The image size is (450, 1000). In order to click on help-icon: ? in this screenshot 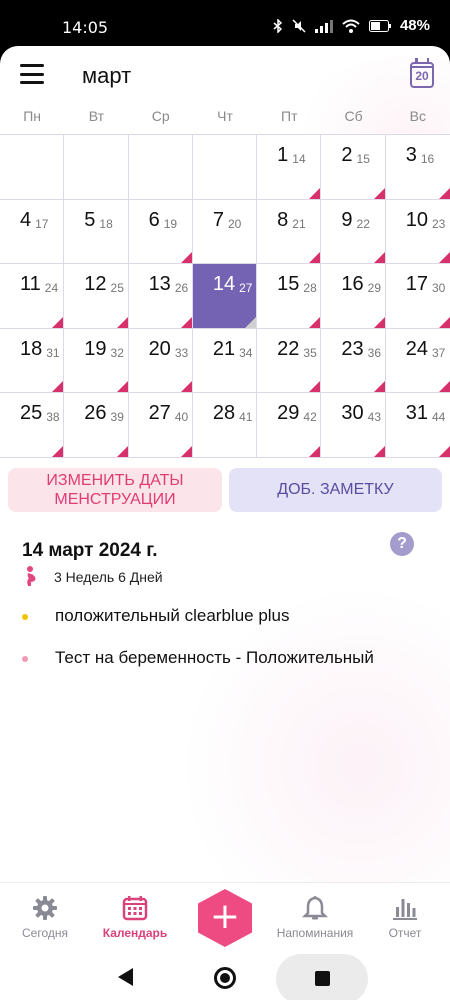, I will do `click(402, 544)`.